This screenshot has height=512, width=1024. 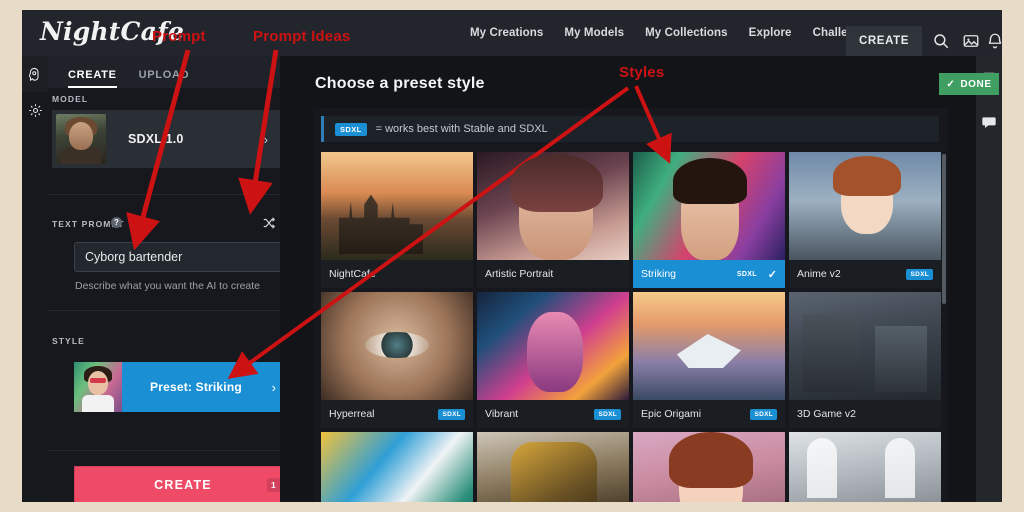 I want to click on chat-bubble-icon, so click(x=989, y=122).